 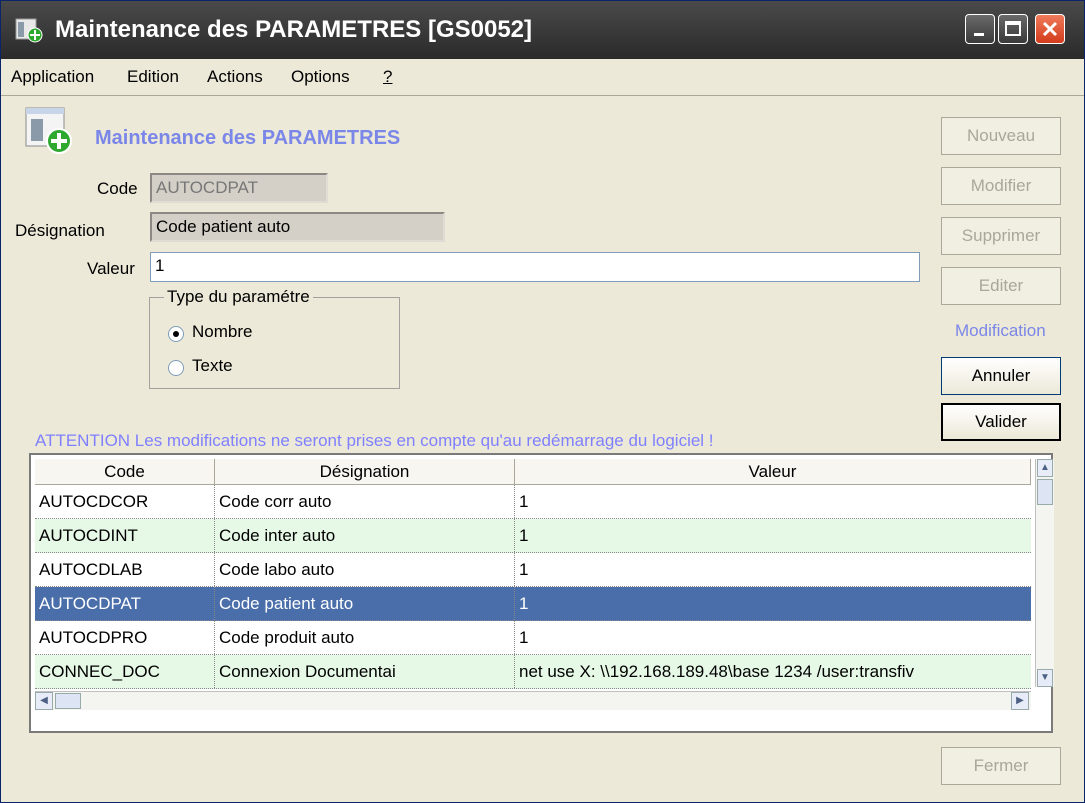 What do you see at coordinates (980, 29) in the screenshot?
I see `minimize-button` at bounding box center [980, 29].